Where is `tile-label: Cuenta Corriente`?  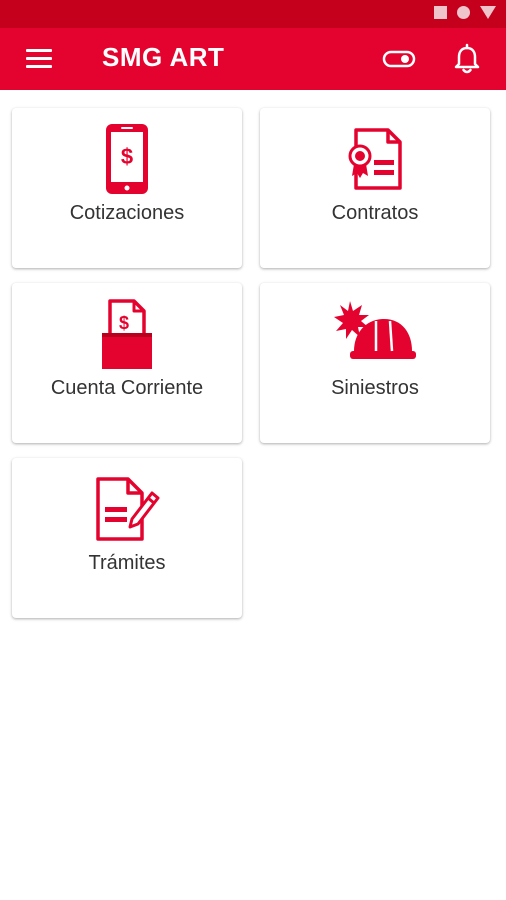 tile-label: Cuenta Corriente is located at coordinates (127, 388).